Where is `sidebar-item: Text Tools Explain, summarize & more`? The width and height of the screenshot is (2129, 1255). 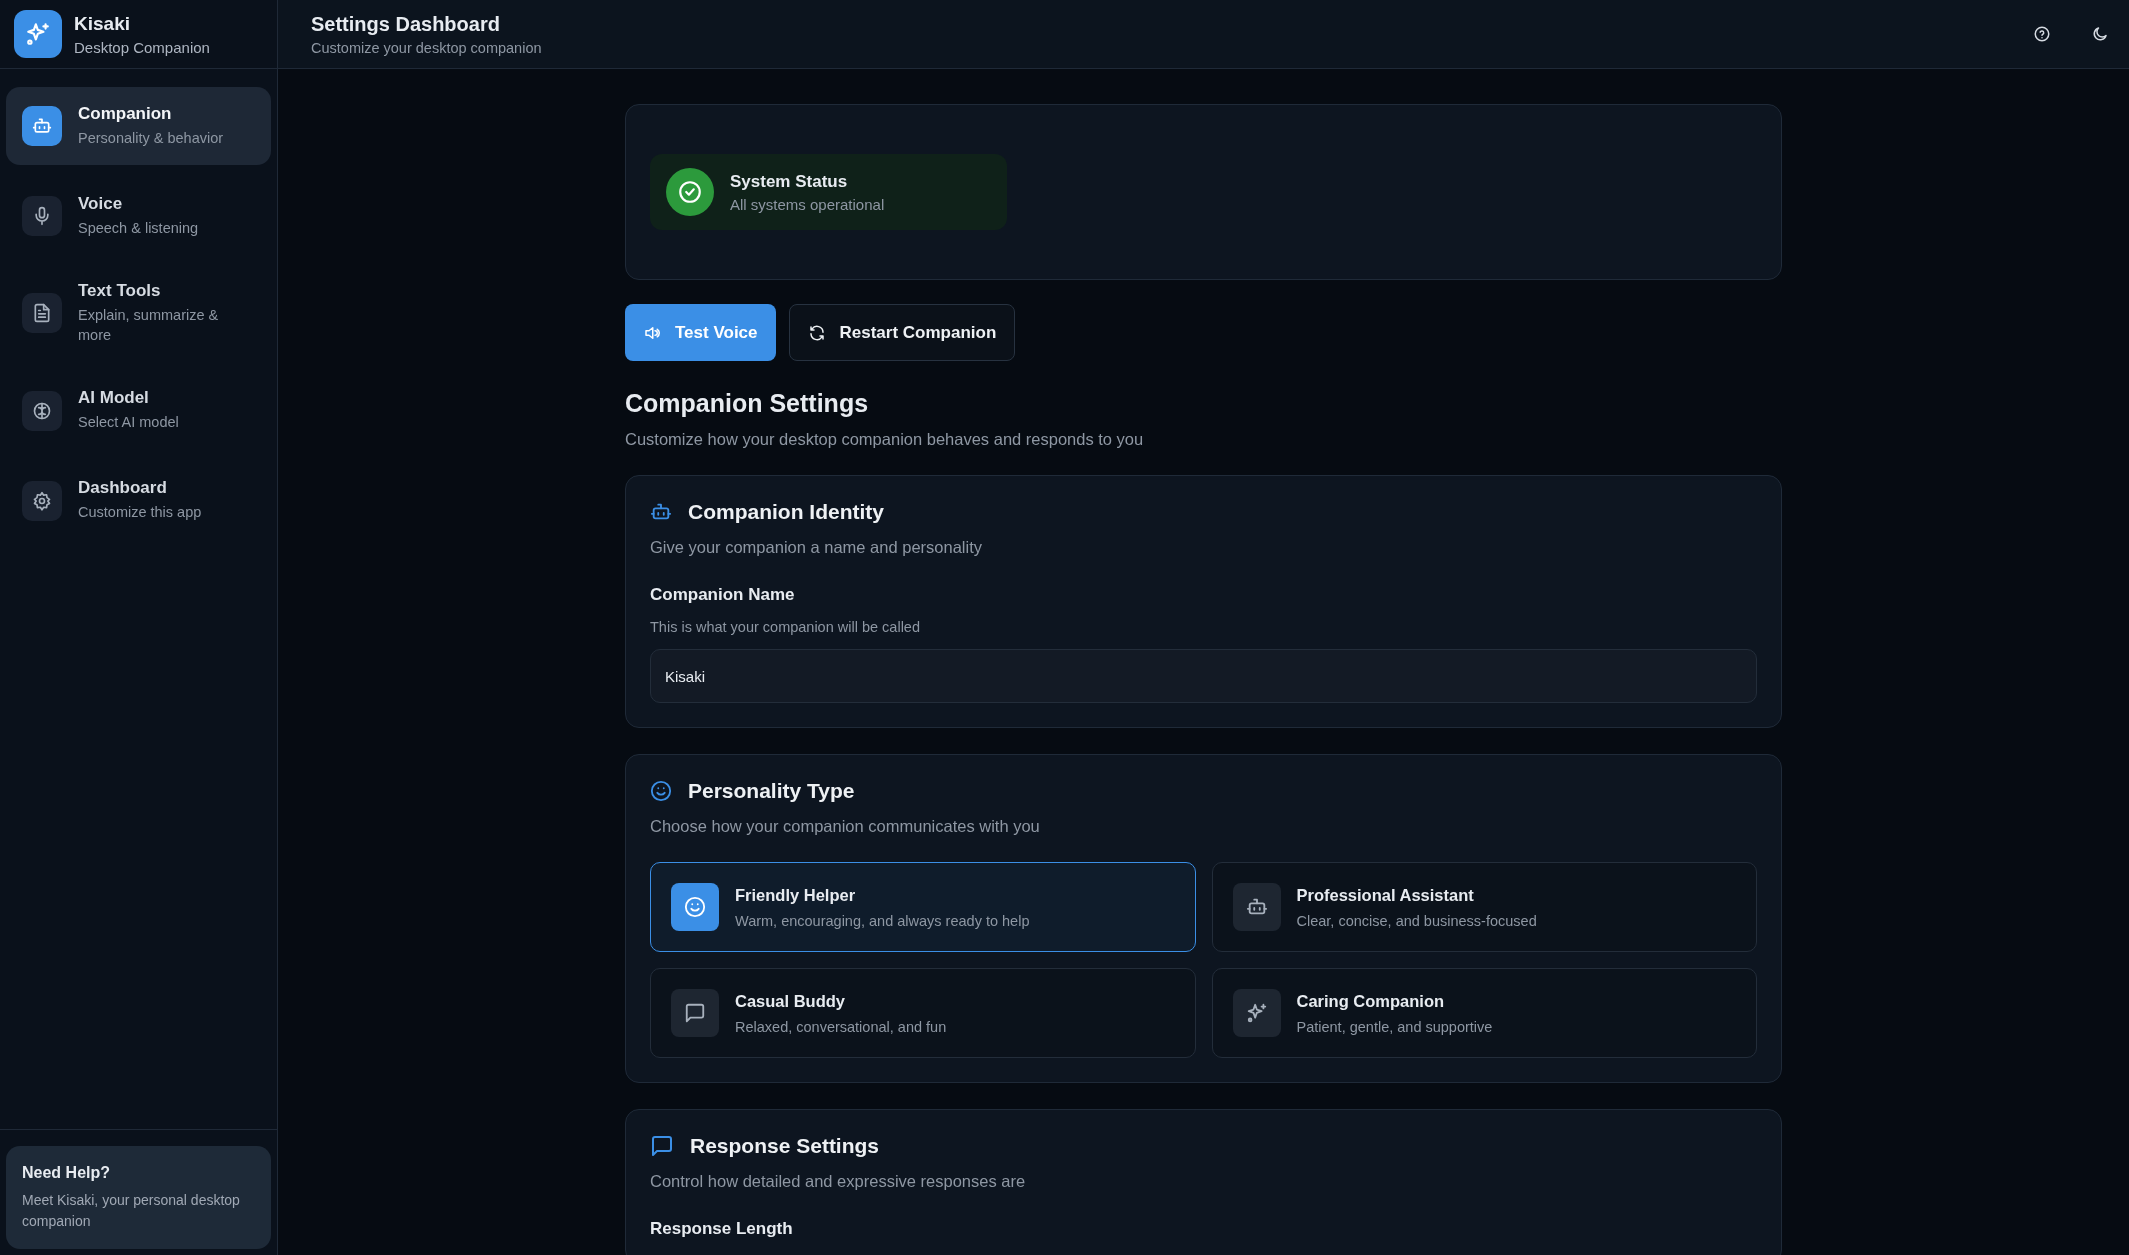 sidebar-item: Text Tools Explain, summarize & more is located at coordinates (138, 313).